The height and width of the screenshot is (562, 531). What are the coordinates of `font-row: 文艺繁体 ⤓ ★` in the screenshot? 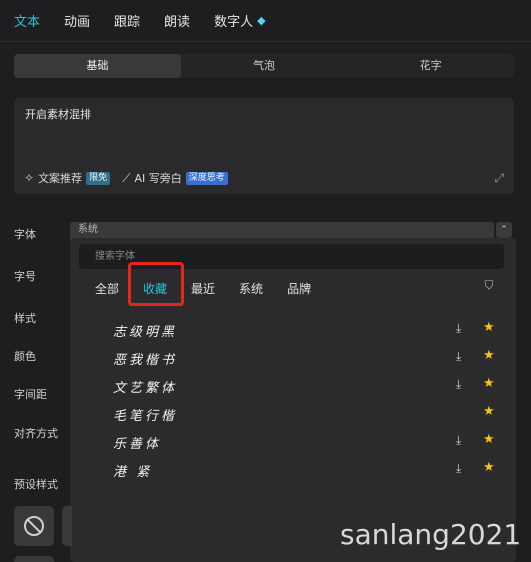 It's located at (293, 387).